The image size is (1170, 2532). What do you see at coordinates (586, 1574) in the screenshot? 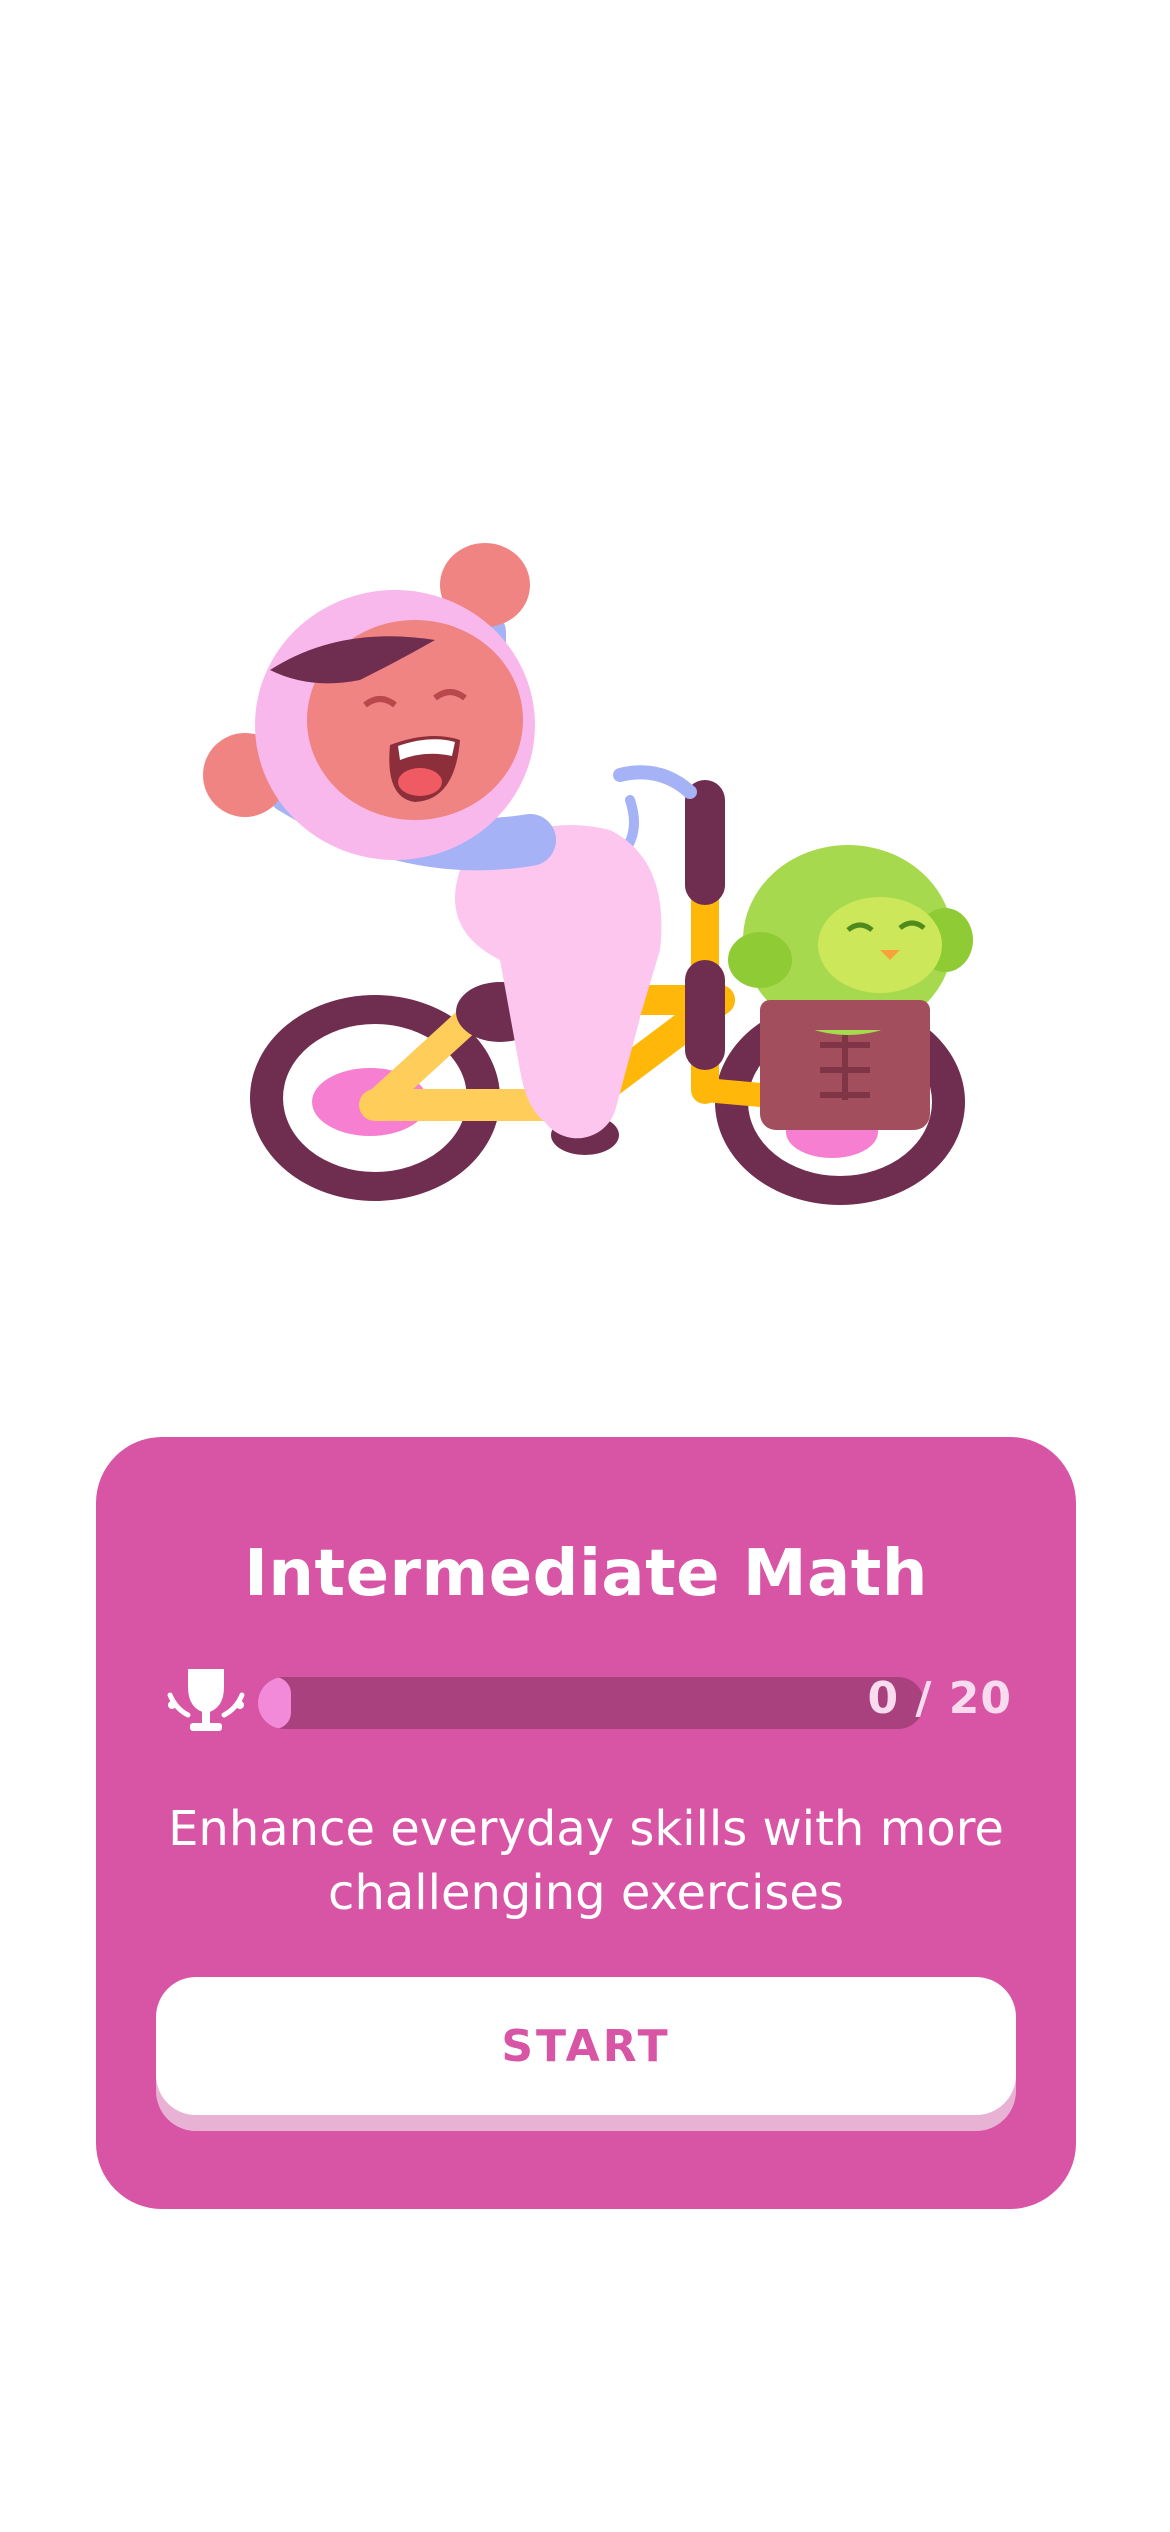
I see `course-title: Intermediate Math` at bounding box center [586, 1574].